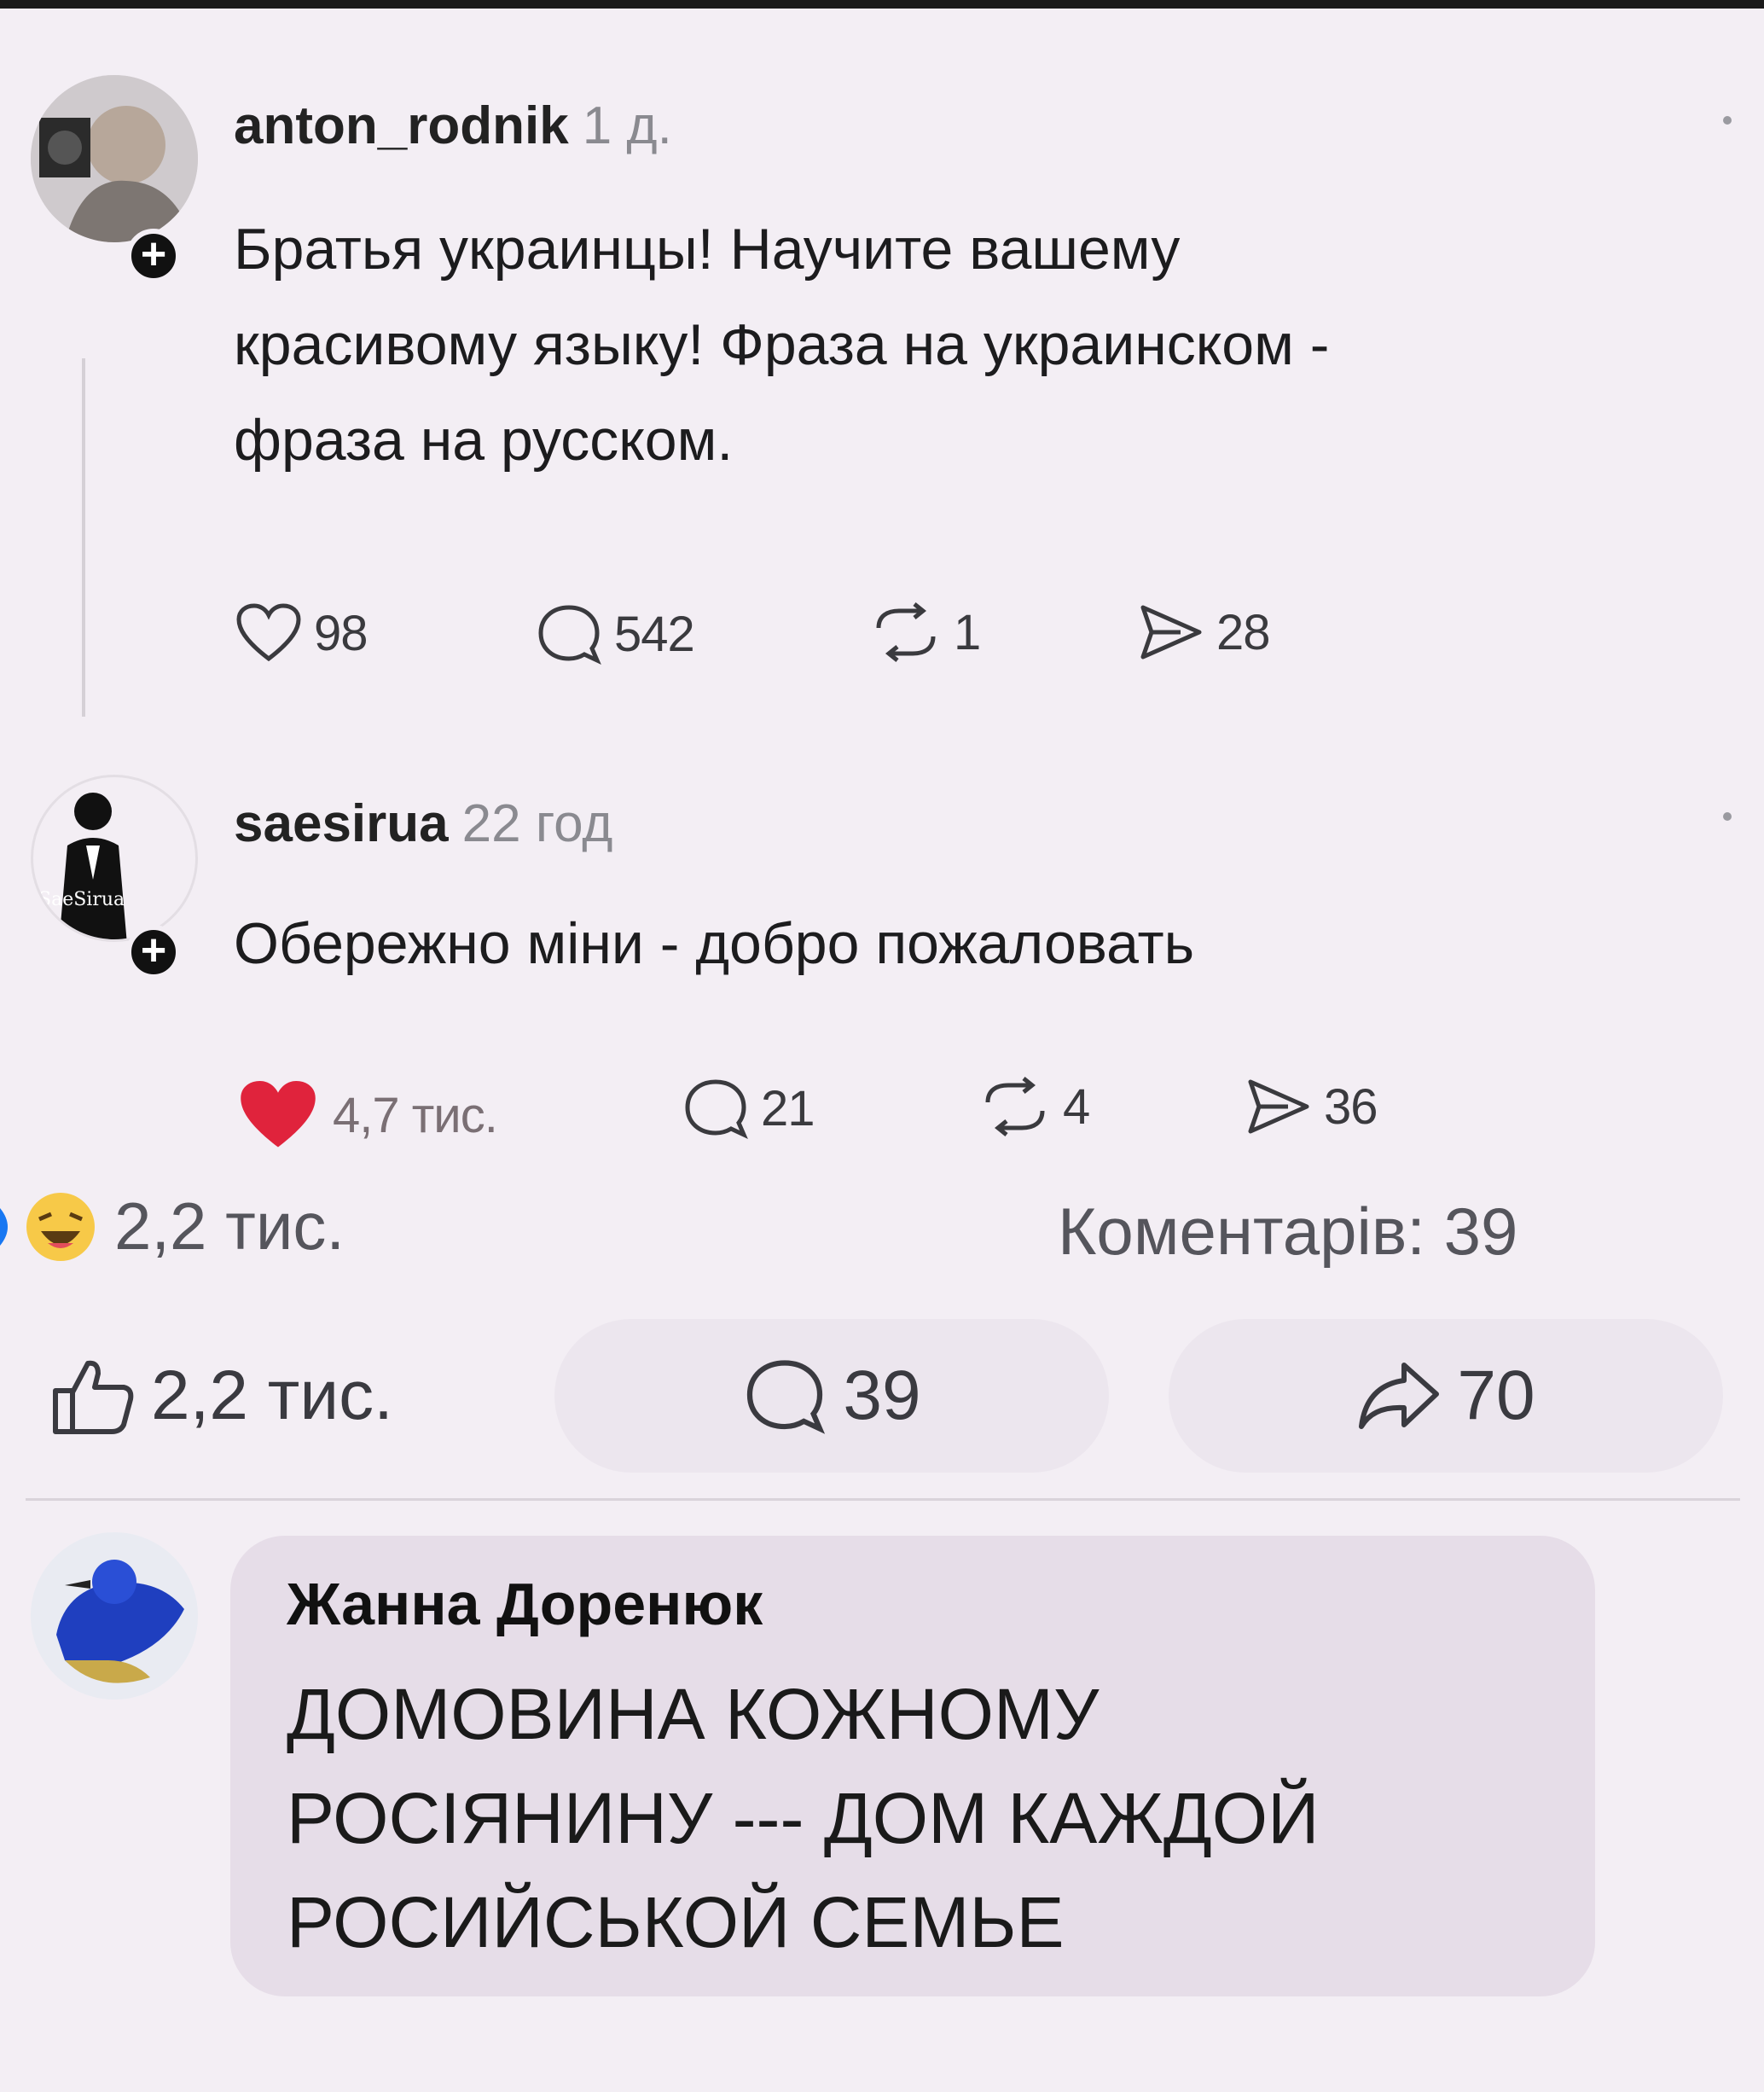  What do you see at coordinates (268, 632) in the screenshot?
I see `heart-icon` at bounding box center [268, 632].